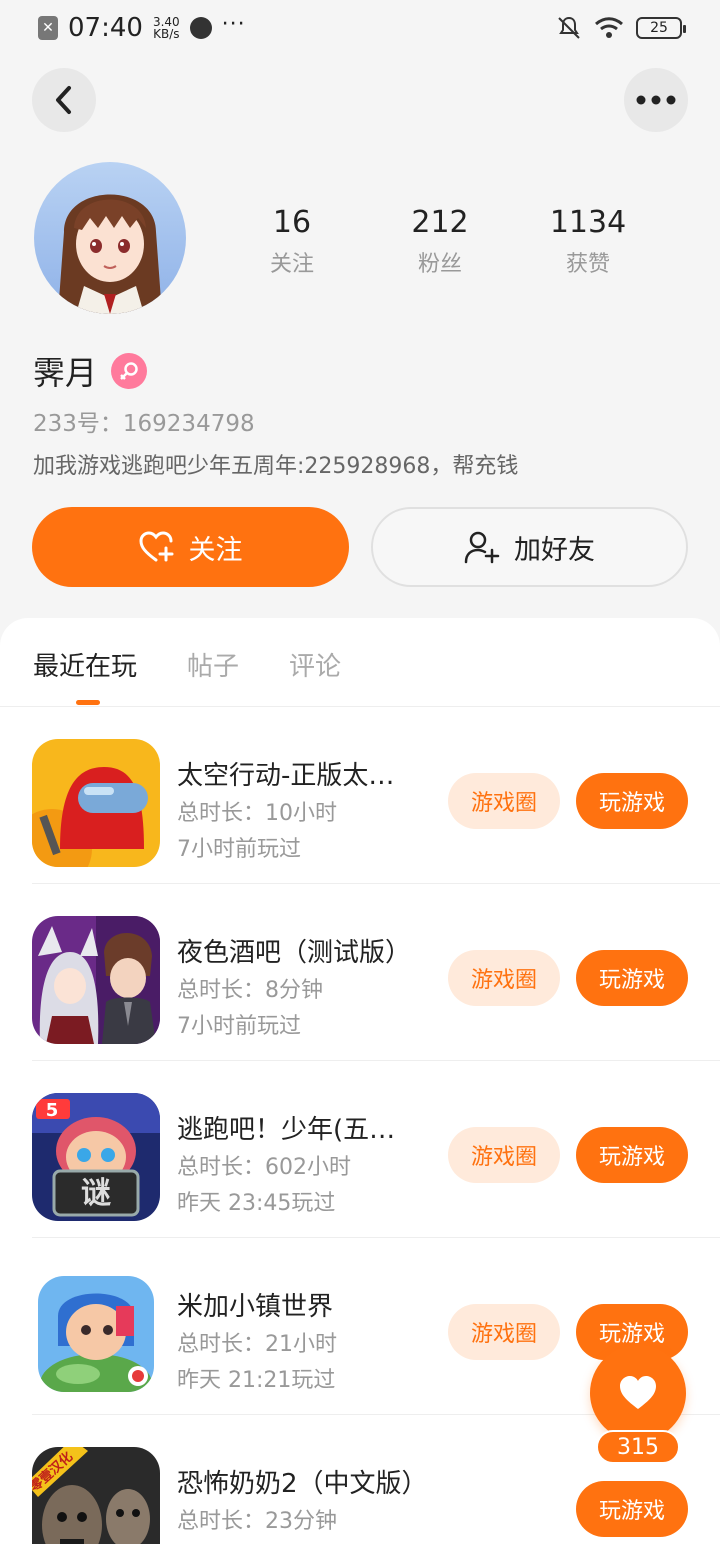 This screenshot has width=720, height=1544. What do you see at coordinates (52, 1110) in the screenshot?
I see `game3-badge-text: 5` at bounding box center [52, 1110].